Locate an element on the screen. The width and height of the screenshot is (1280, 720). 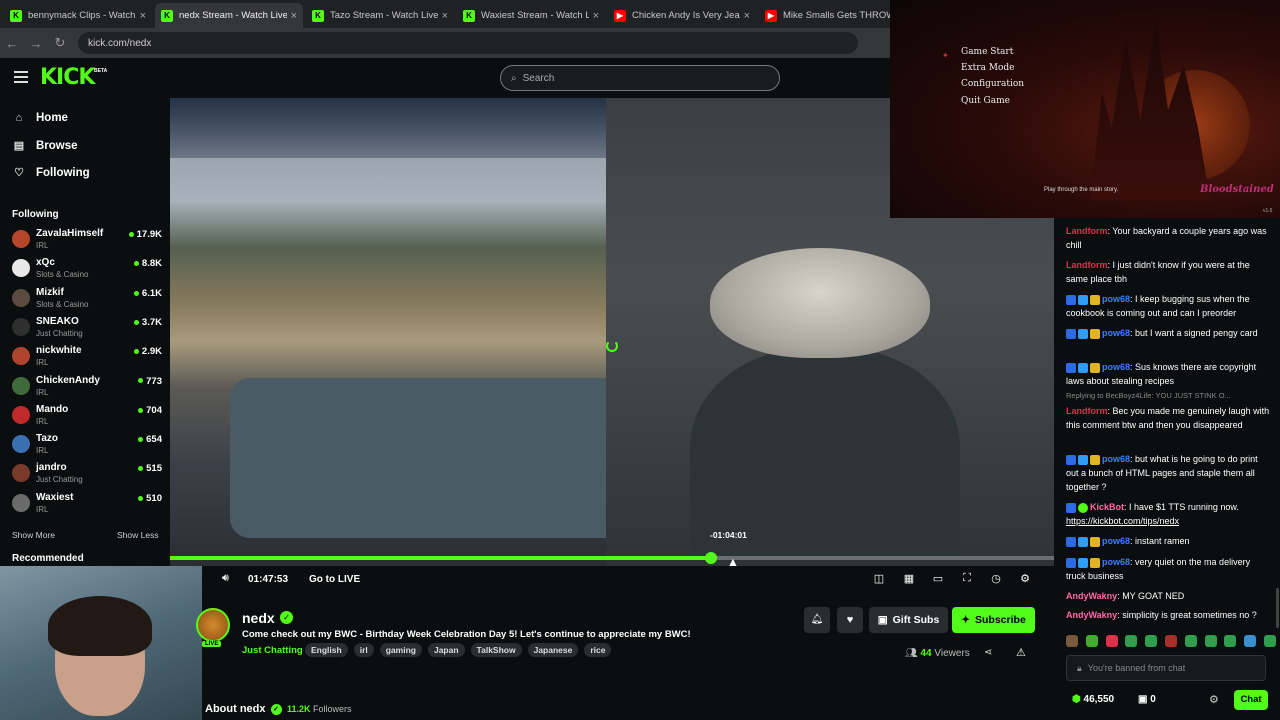
sidebar-item-home: ⌂ Home is located at coordinates (40, 118).